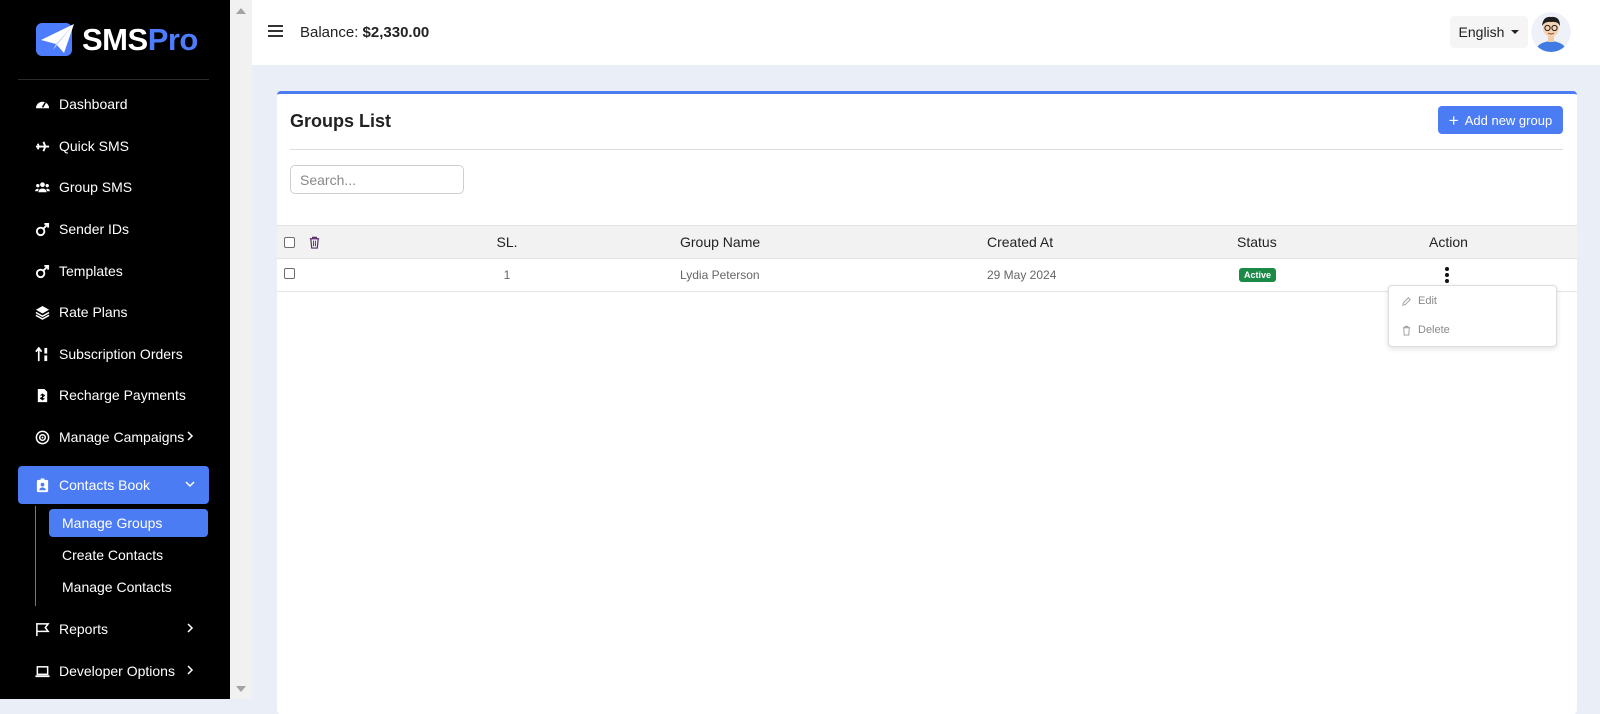  I want to click on sidebar-item-label: Reports, so click(84, 629).